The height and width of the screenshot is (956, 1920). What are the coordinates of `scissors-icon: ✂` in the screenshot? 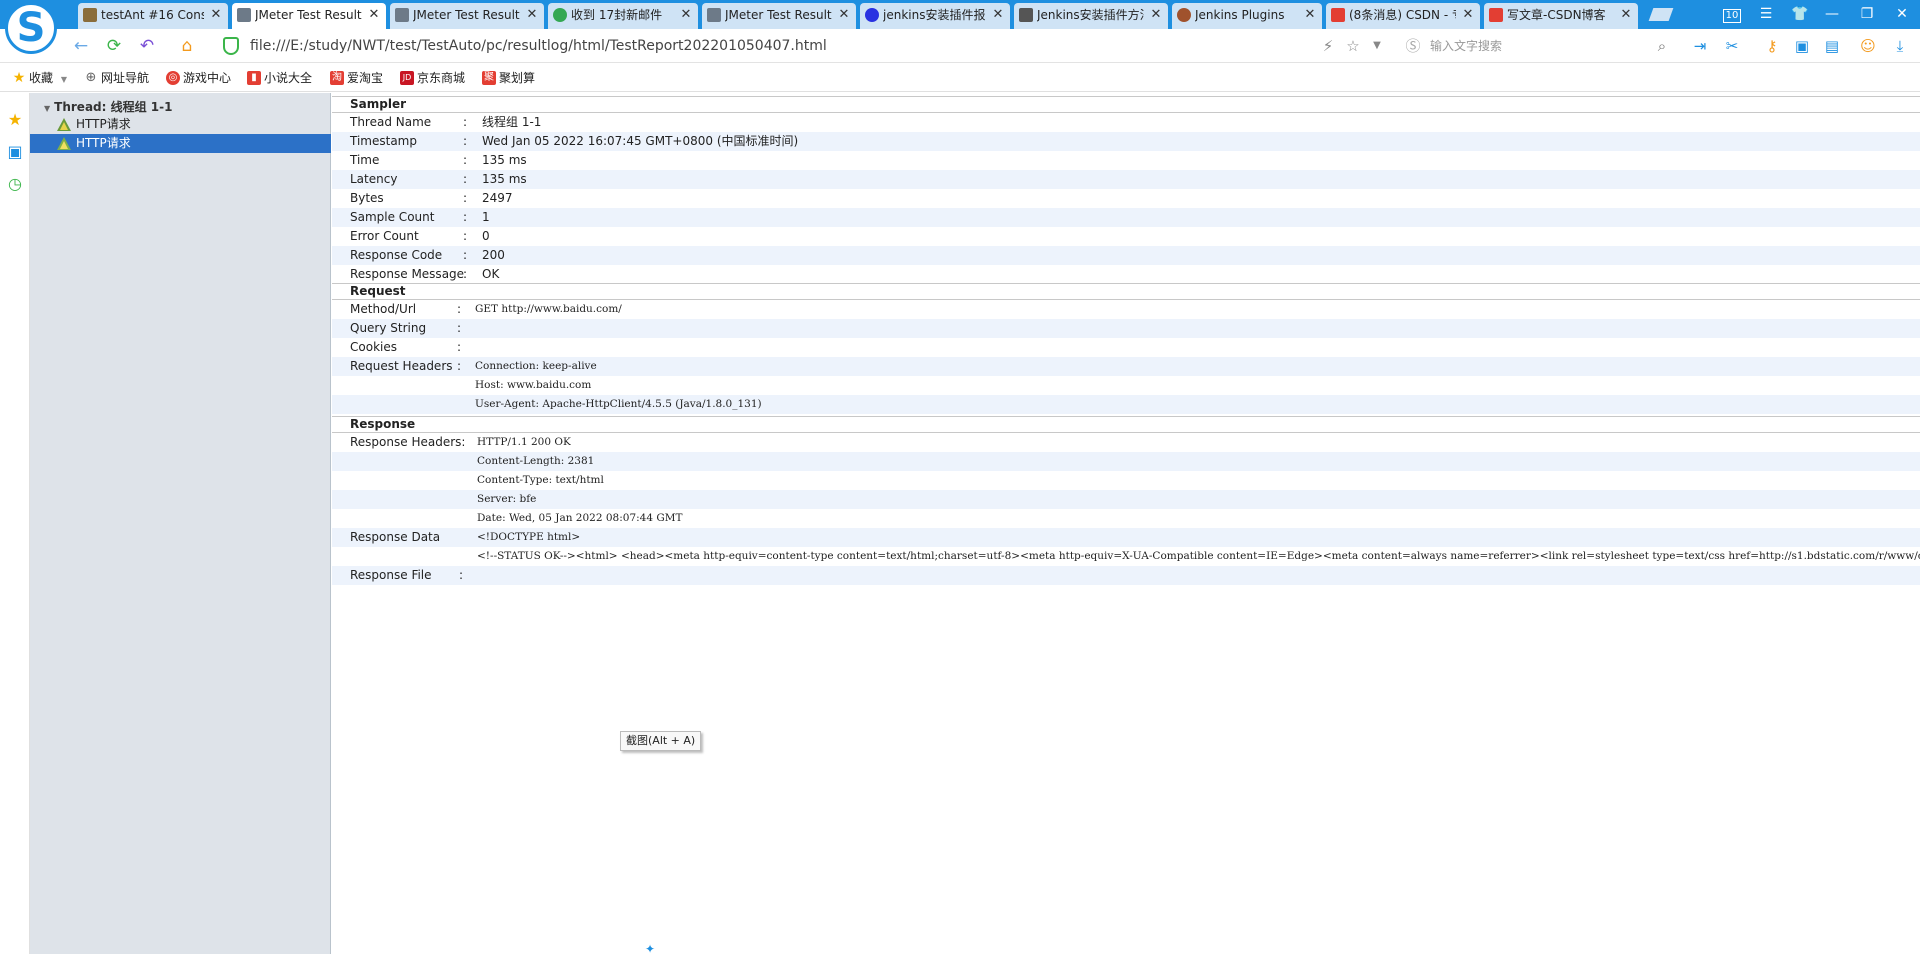 It's located at (1732, 46).